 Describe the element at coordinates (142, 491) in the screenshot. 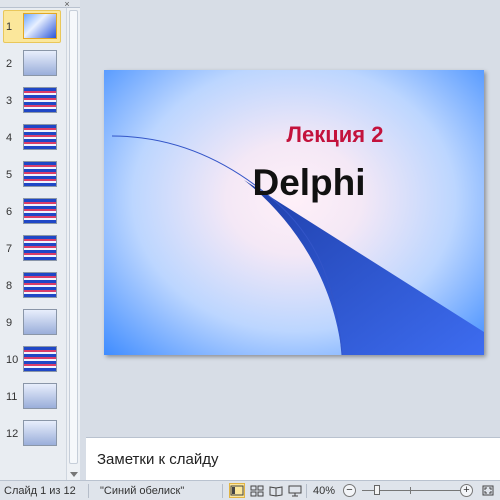

I see `theme-name: "Синий обелиск"` at that location.